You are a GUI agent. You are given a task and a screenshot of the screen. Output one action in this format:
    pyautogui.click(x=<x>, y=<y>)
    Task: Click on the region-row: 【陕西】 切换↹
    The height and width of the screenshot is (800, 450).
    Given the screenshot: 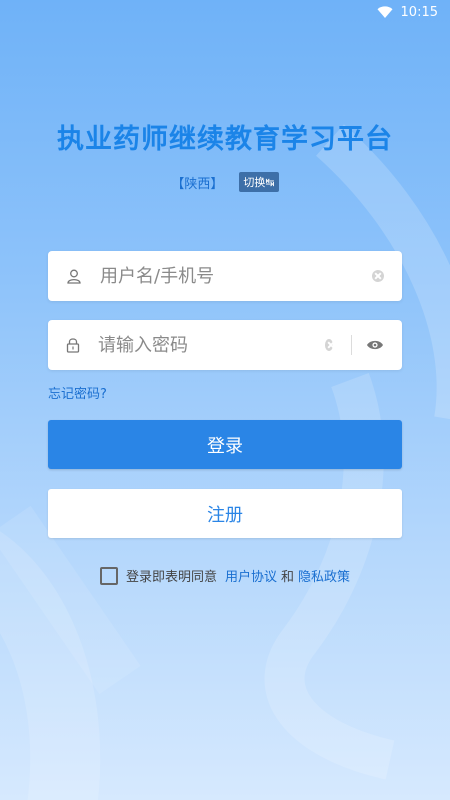 What is the action you would take?
    pyautogui.click(x=225, y=182)
    